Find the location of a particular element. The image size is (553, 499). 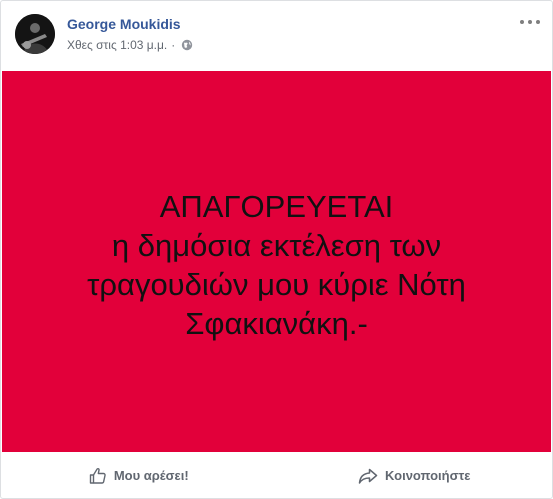

avatar is located at coordinates (35, 34).